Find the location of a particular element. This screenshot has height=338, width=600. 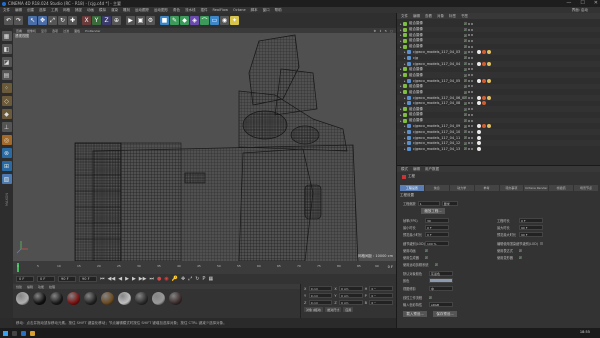

menu-mesh: 网格 is located at coordinates (66, 10).